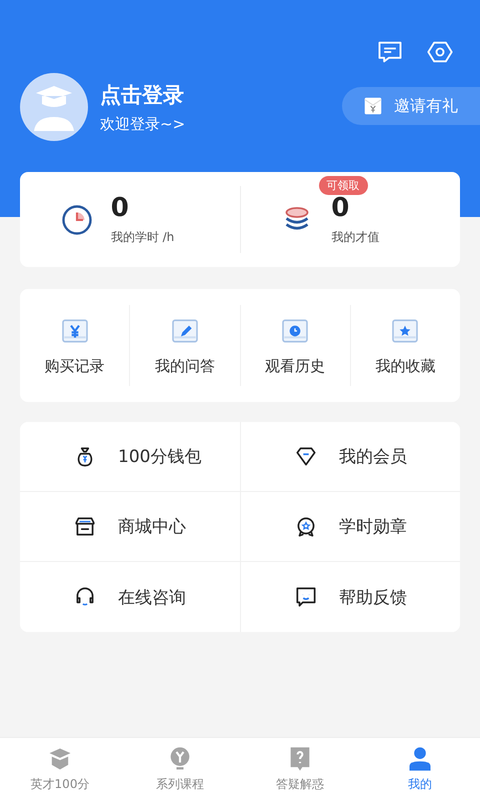 The width and height of the screenshot is (480, 800). What do you see at coordinates (180, 769) in the screenshot?
I see `nav-tab: 系列课程` at bounding box center [180, 769].